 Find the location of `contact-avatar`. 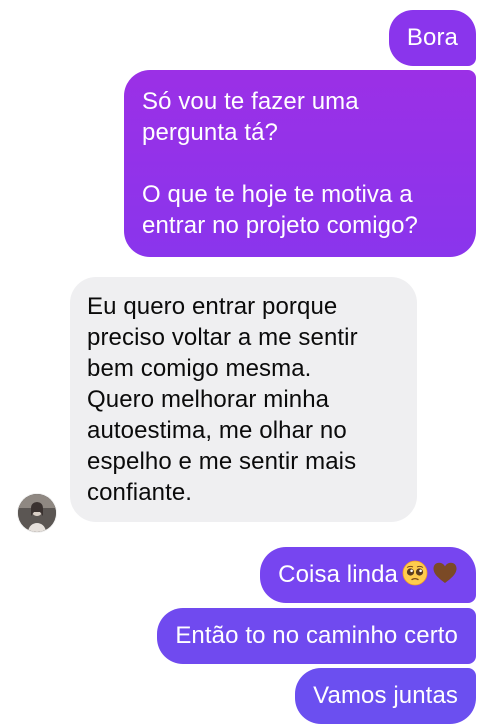

contact-avatar is located at coordinates (37, 513).